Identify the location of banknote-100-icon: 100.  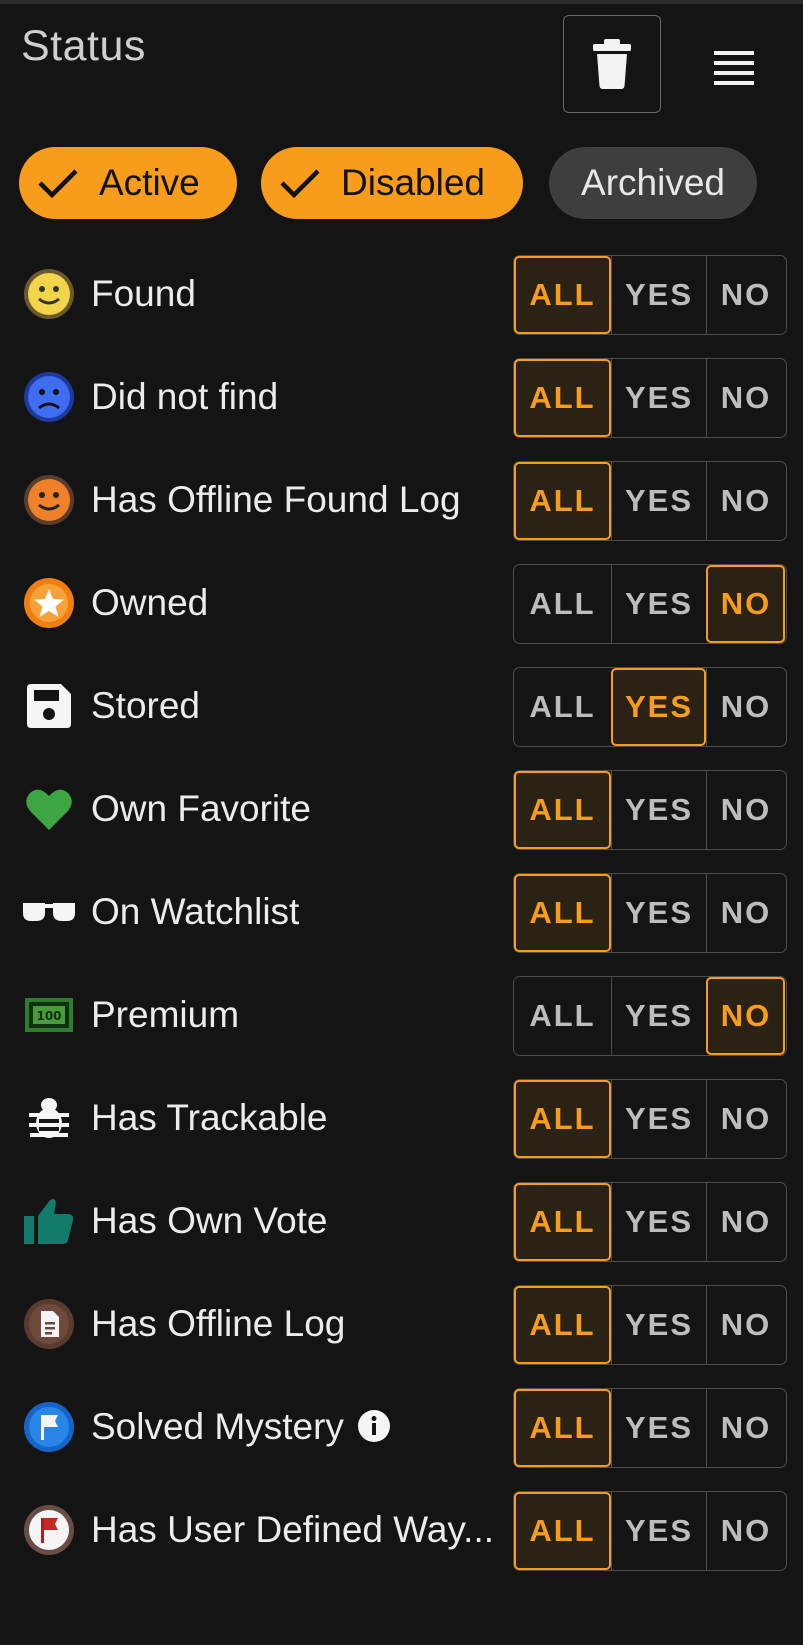
(49, 1015).